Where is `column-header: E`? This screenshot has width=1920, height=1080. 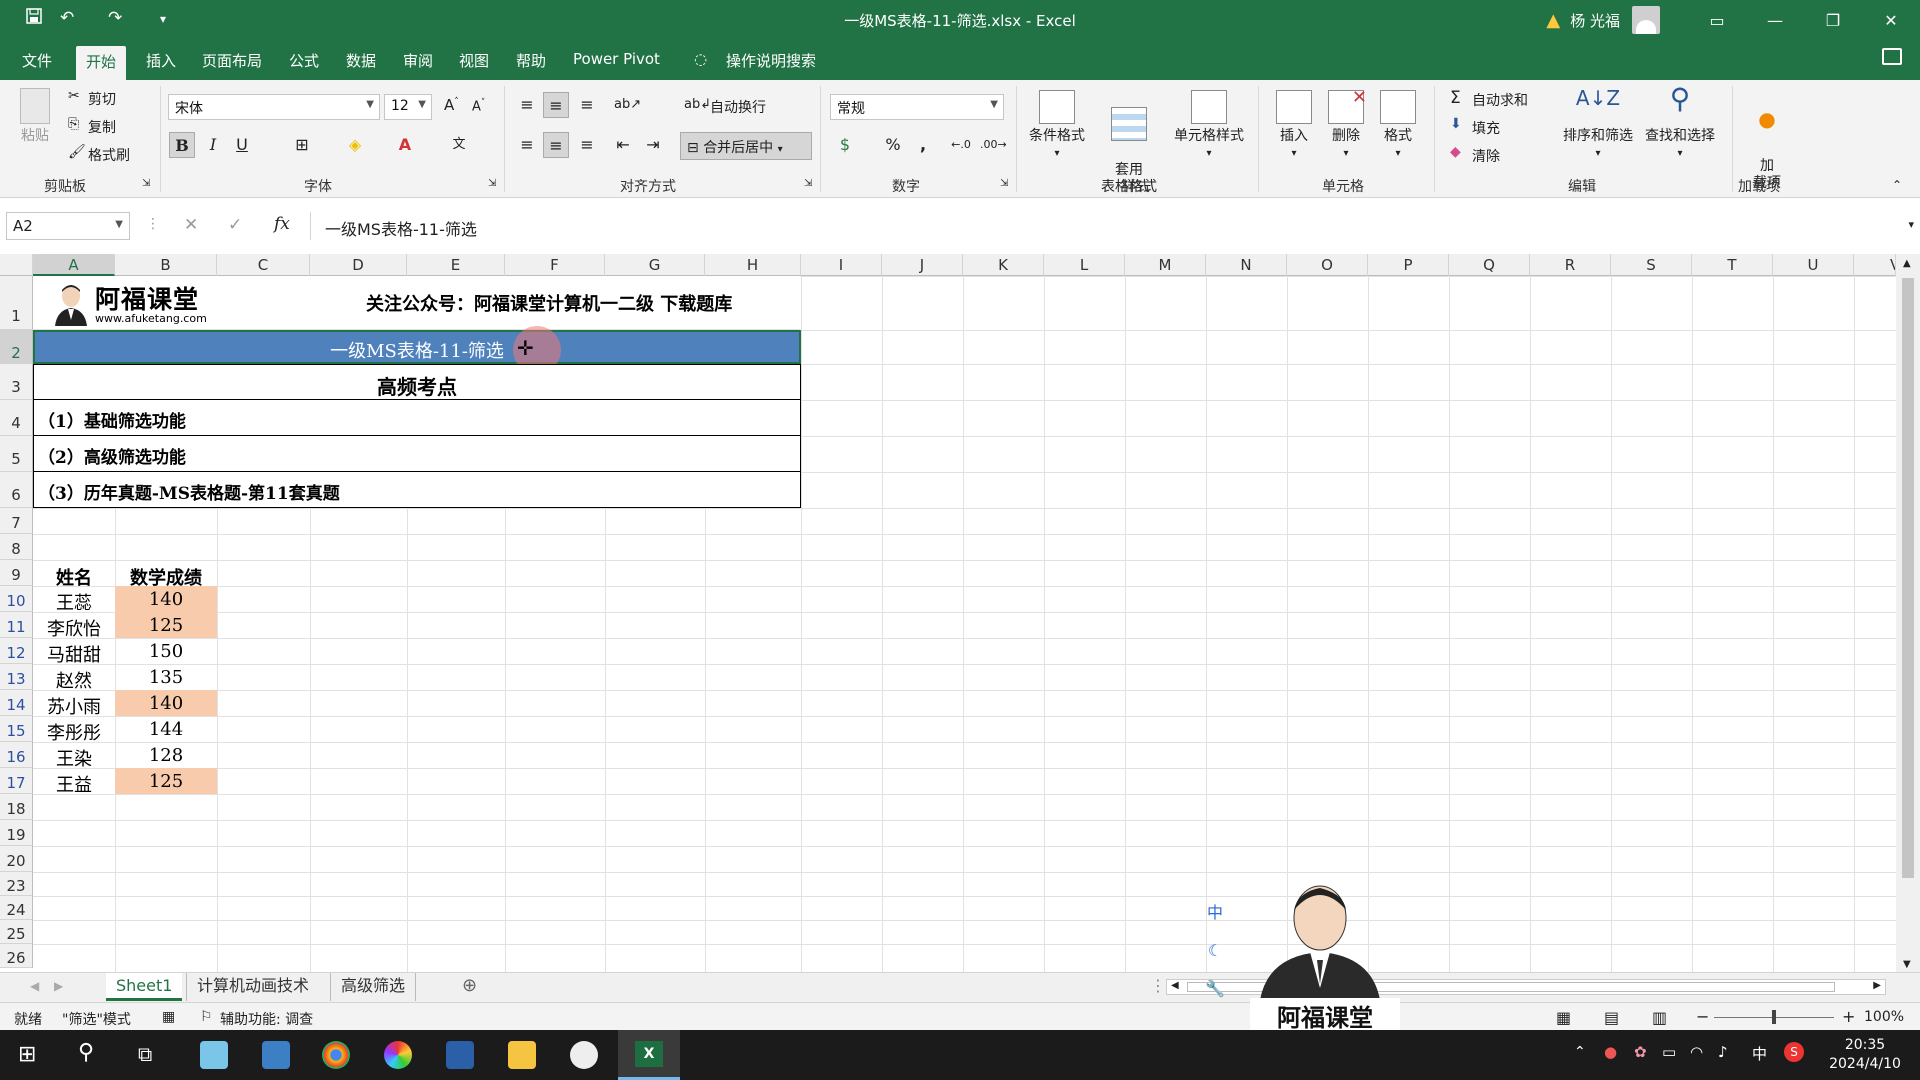
column-header: E is located at coordinates (456, 265).